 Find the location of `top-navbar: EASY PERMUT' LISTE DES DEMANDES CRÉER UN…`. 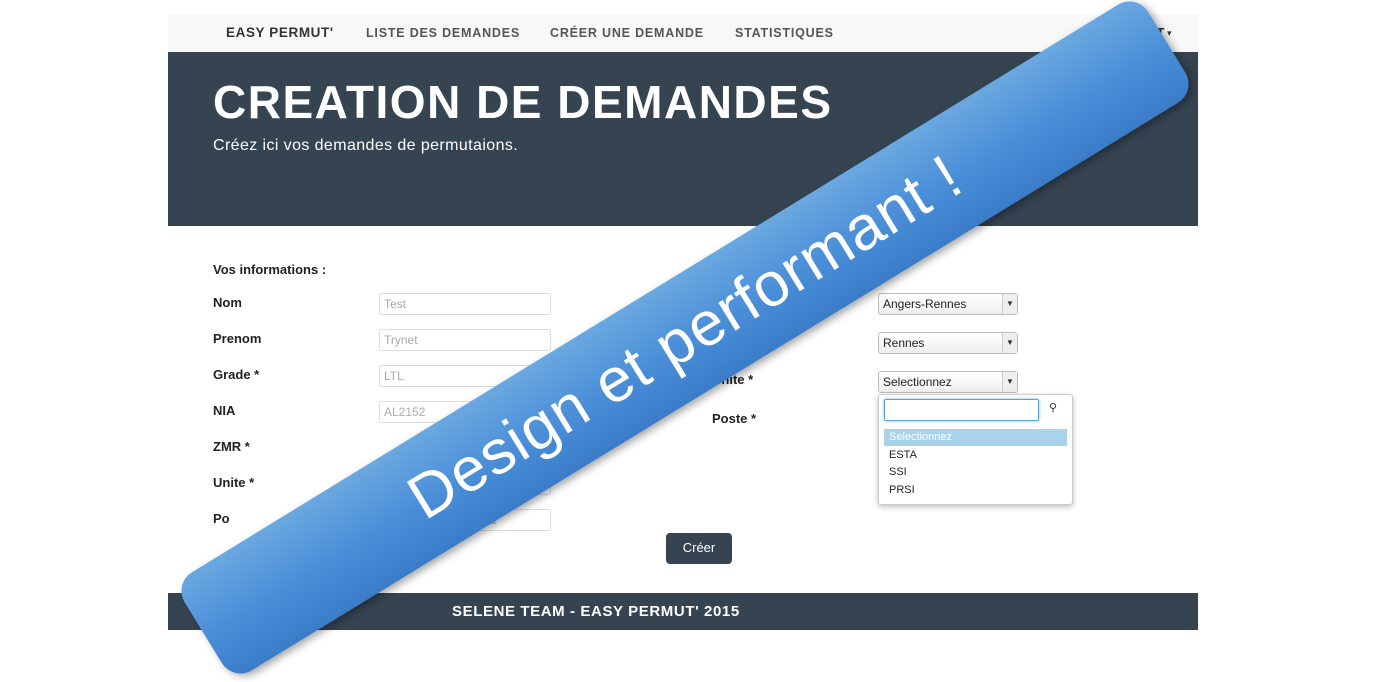

top-navbar: EASY PERMUT' LISTE DES DEMANDES CRÉER UN… is located at coordinates (683, 33).